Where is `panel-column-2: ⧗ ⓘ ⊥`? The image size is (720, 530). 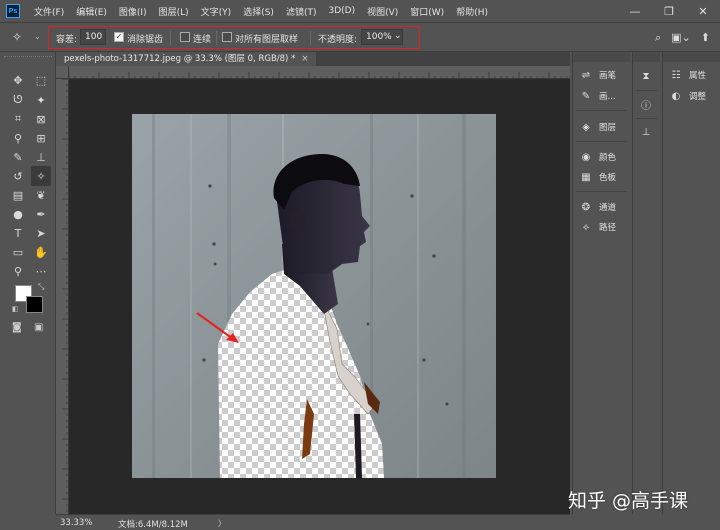 panel-column-2: ⧗ ⓘ ⊥ is located at coordinates (646, 283).